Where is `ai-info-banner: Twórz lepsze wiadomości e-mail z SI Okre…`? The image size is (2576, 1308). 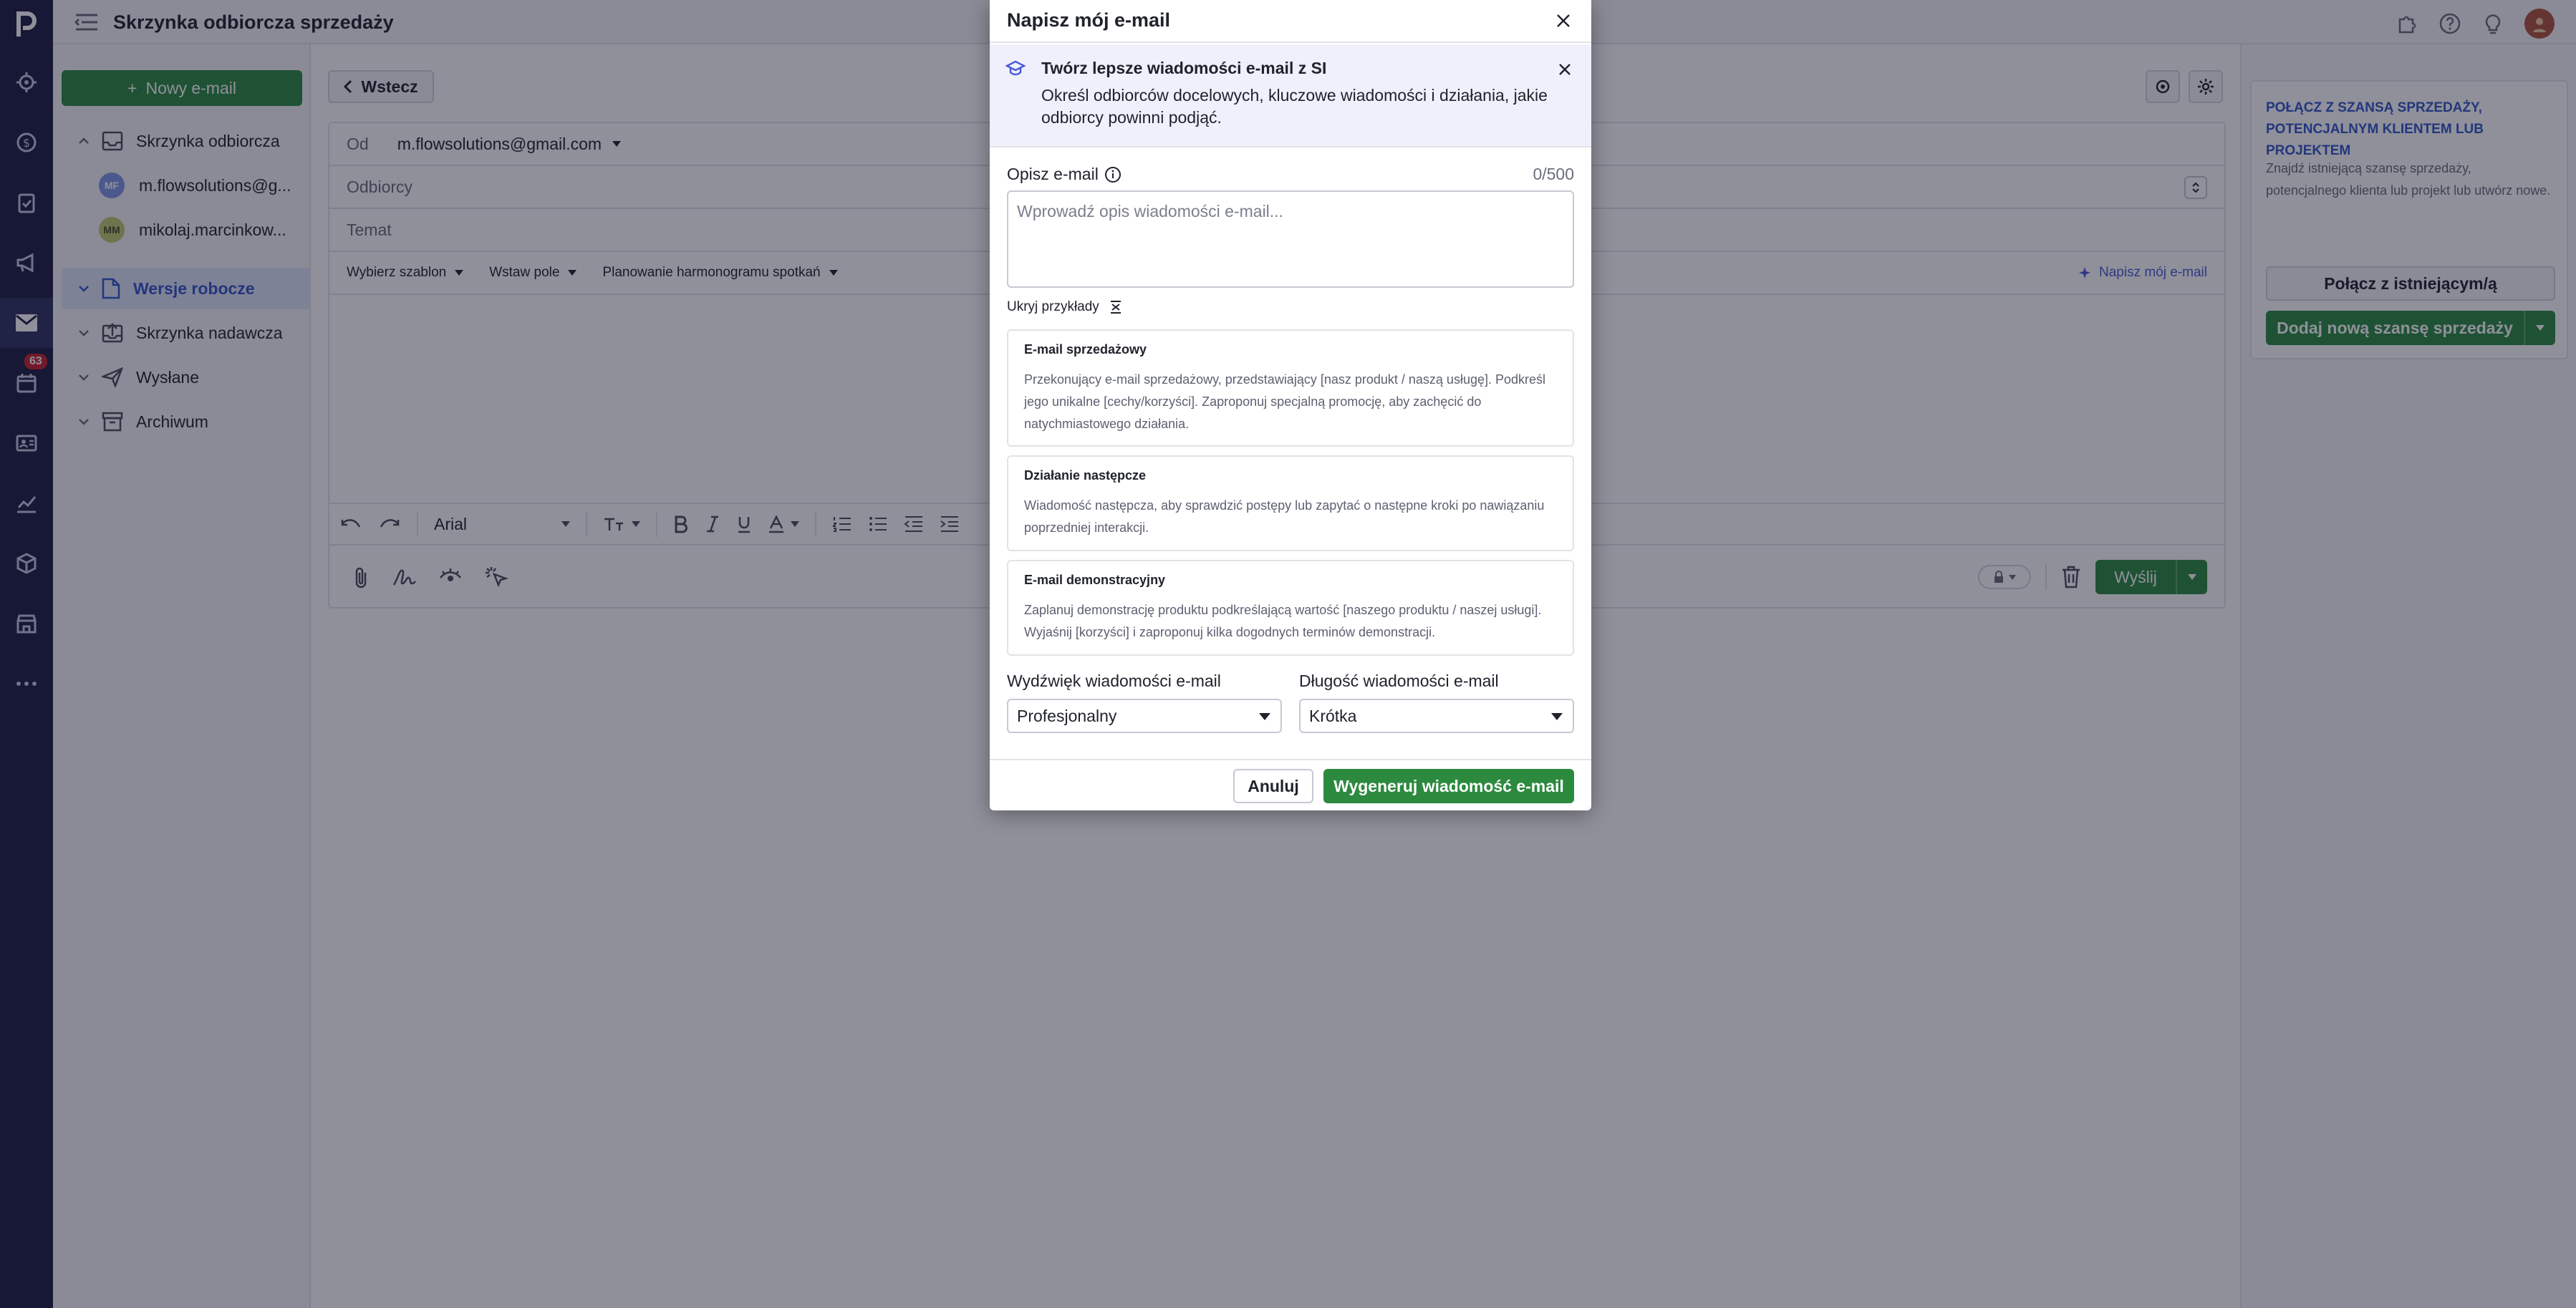 ai-info-banner: Twórz lepsze wiadomości e-mail z SI Okre… is located at coordinates (1290, 95).